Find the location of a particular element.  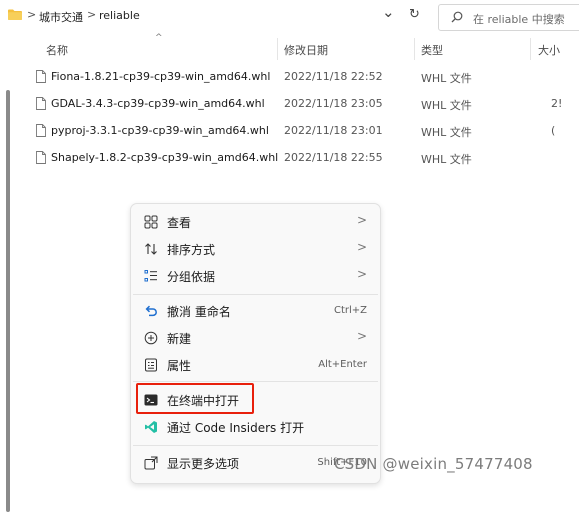

file-name: pyproj-3.3.1-cp39-cp39-win_amd64.whl is located at coordinates (160, 130).